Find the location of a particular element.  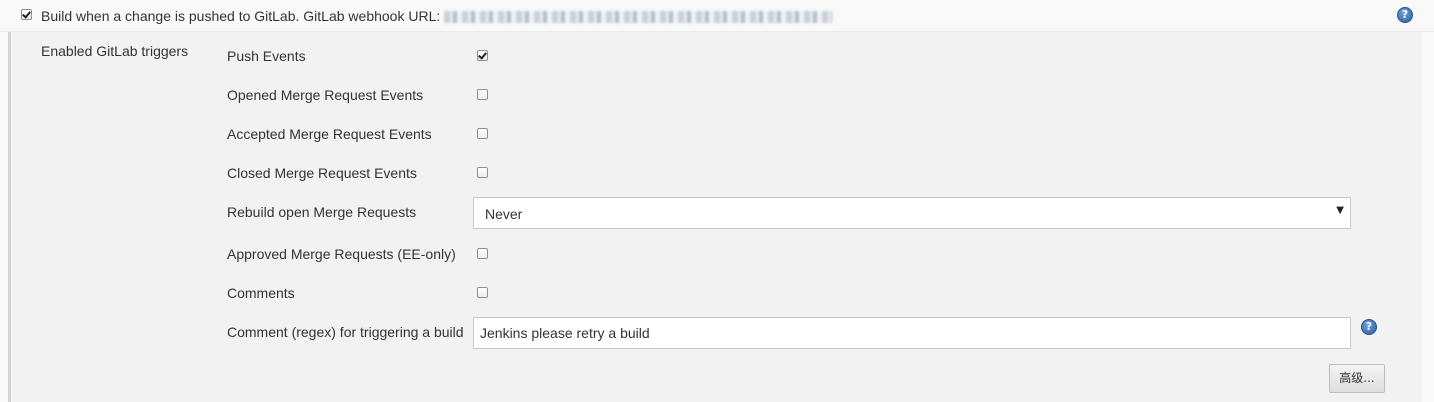

accepted-mr-events-checkbox is located at coordinates (482, 133).